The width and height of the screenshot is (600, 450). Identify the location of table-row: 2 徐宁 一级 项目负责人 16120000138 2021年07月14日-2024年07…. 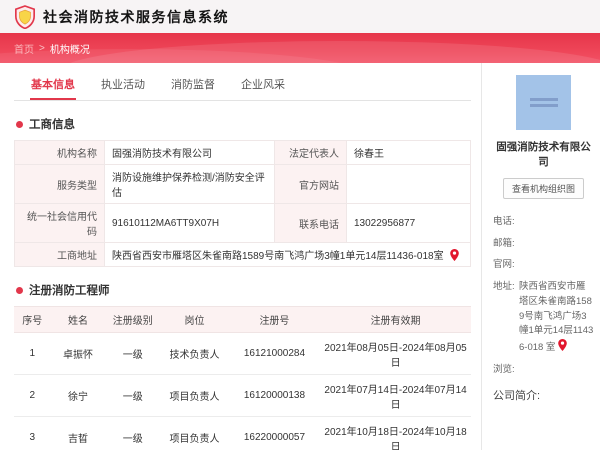
(242, 395).